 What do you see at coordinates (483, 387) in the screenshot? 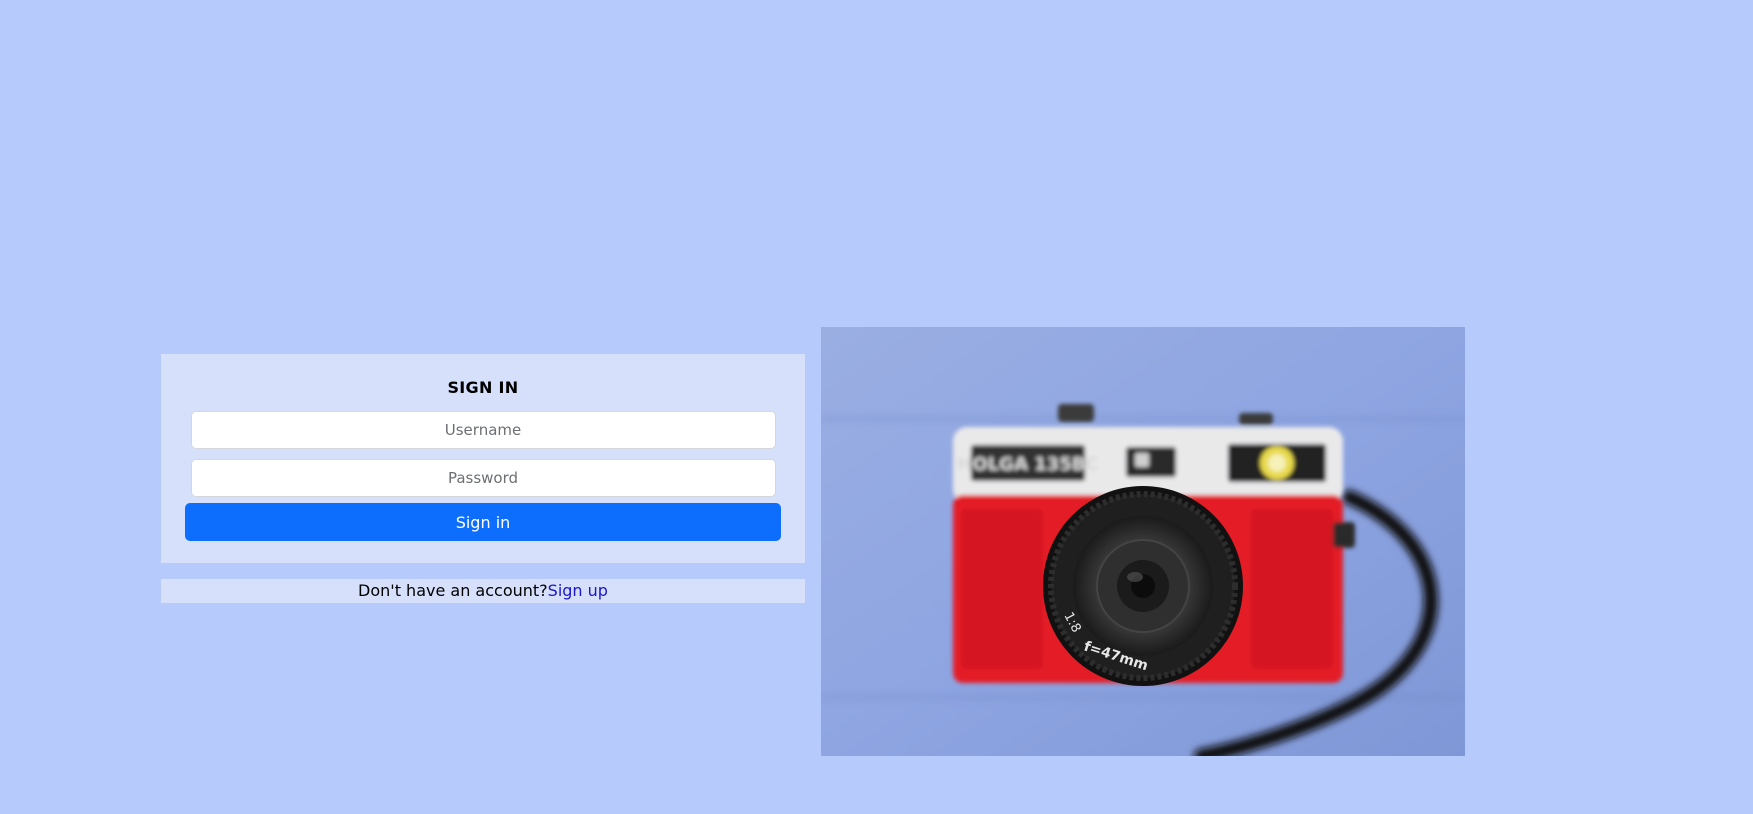
I see `signin-title: SIGN IN` at bounding box center [483, 387].